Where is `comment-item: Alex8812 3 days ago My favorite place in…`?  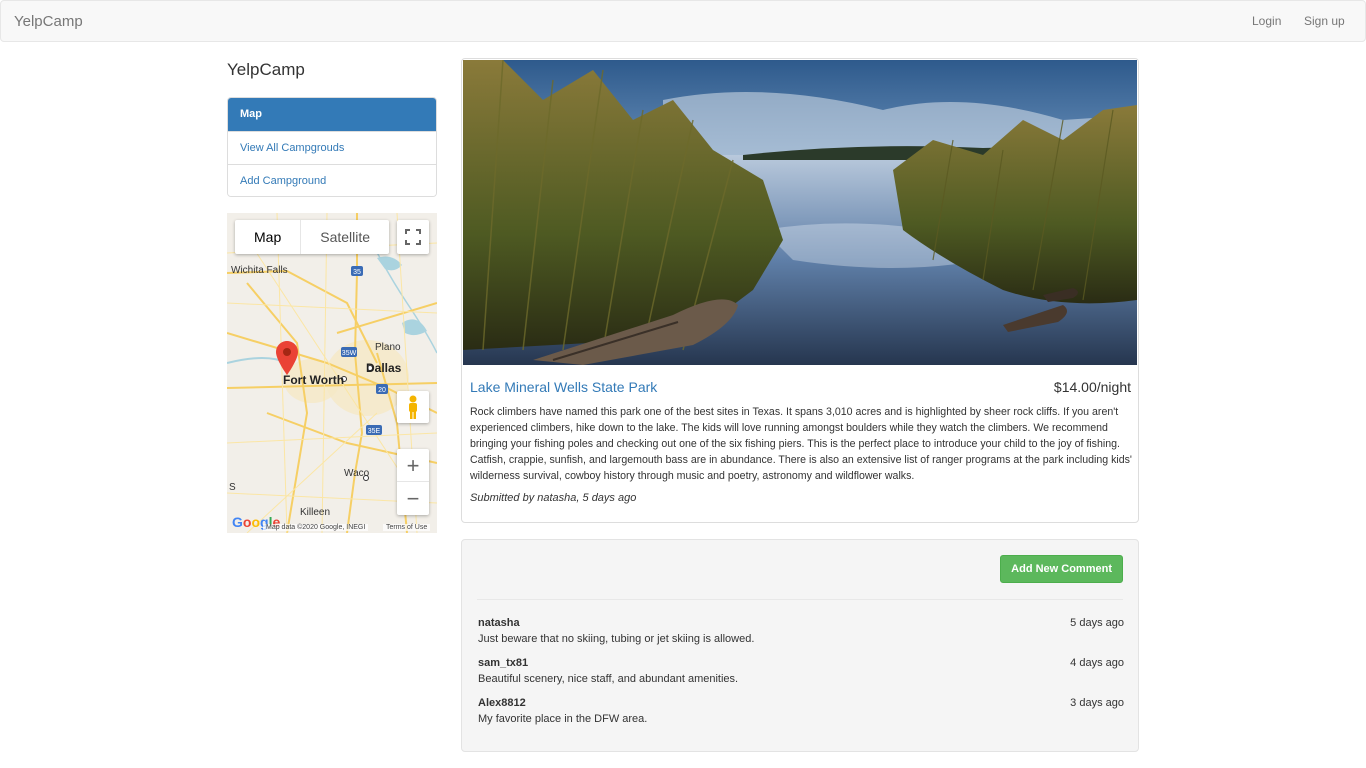
comment-item: Alex8812 3 days ago My favorite place in… is located at coordinates (801, 714).